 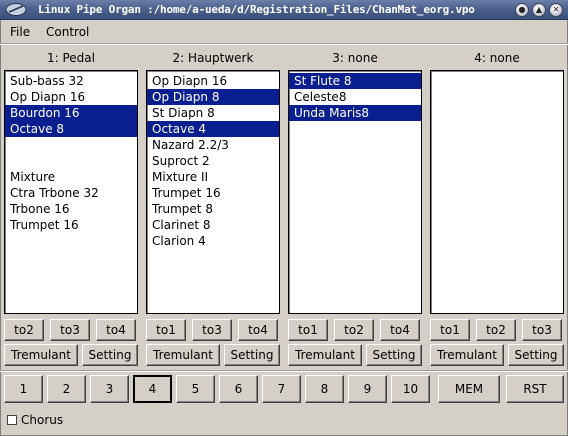 I want to click on stop-item: Celeste8, so click(x=355, y=97).